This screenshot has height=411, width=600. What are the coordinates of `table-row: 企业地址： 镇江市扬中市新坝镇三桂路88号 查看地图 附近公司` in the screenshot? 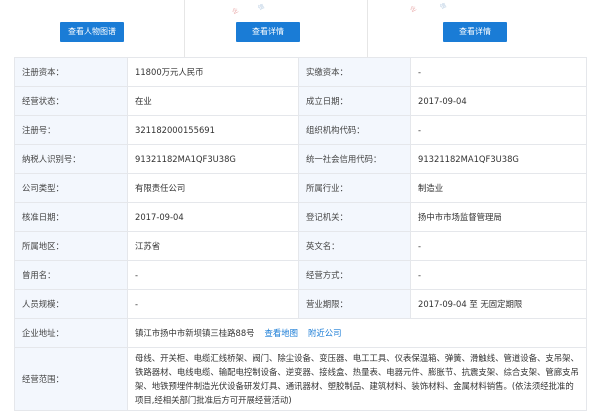 It's located at (300, 333).